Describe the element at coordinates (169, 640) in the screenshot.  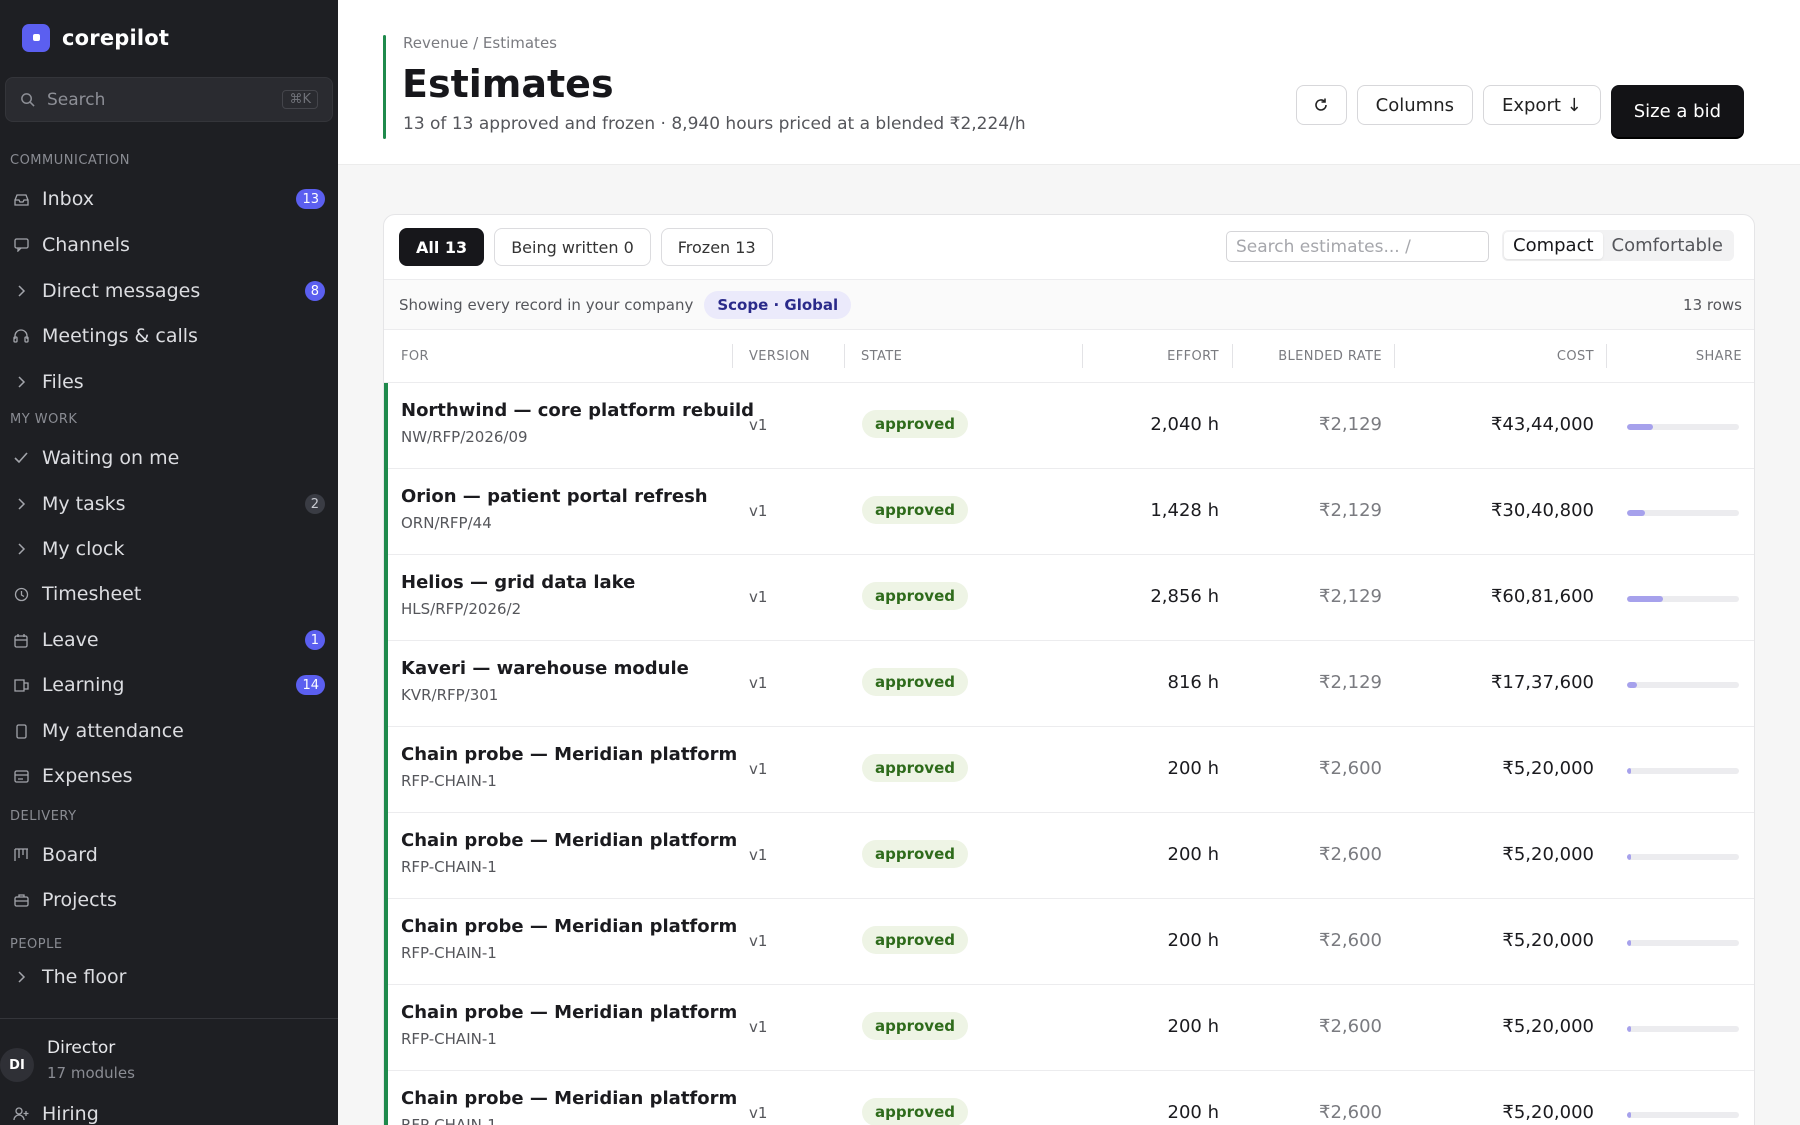
I see `sidebar-item-leave: Leave 1` at that location.